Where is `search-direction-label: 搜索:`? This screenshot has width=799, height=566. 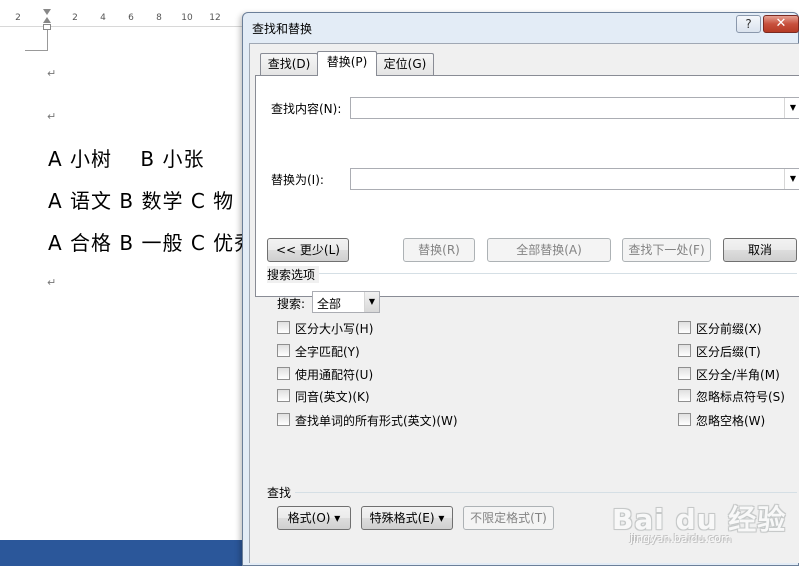 search-direction-label: 搜索: is located at coordinates (291, 304).